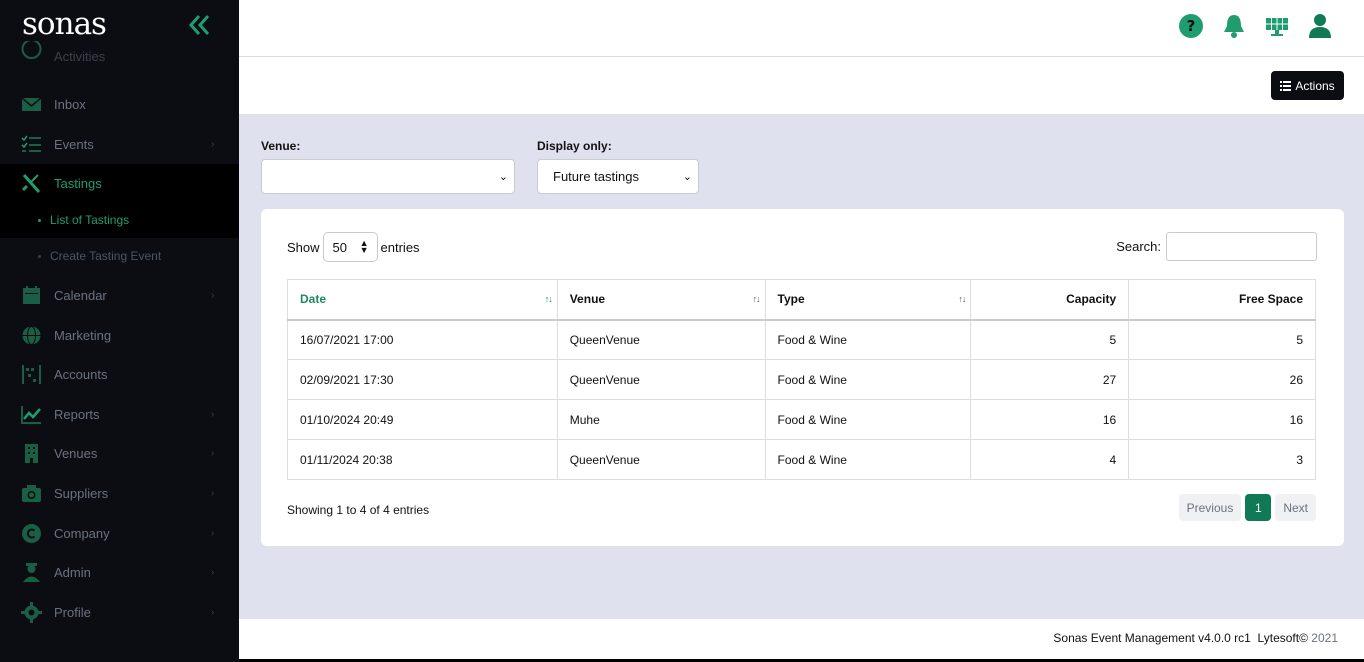 The image size is (1364, 662). What do you see at coordinates (31, 414) in the screenshot?
I see `chart-line-icon` at bounding box center [31, 414].